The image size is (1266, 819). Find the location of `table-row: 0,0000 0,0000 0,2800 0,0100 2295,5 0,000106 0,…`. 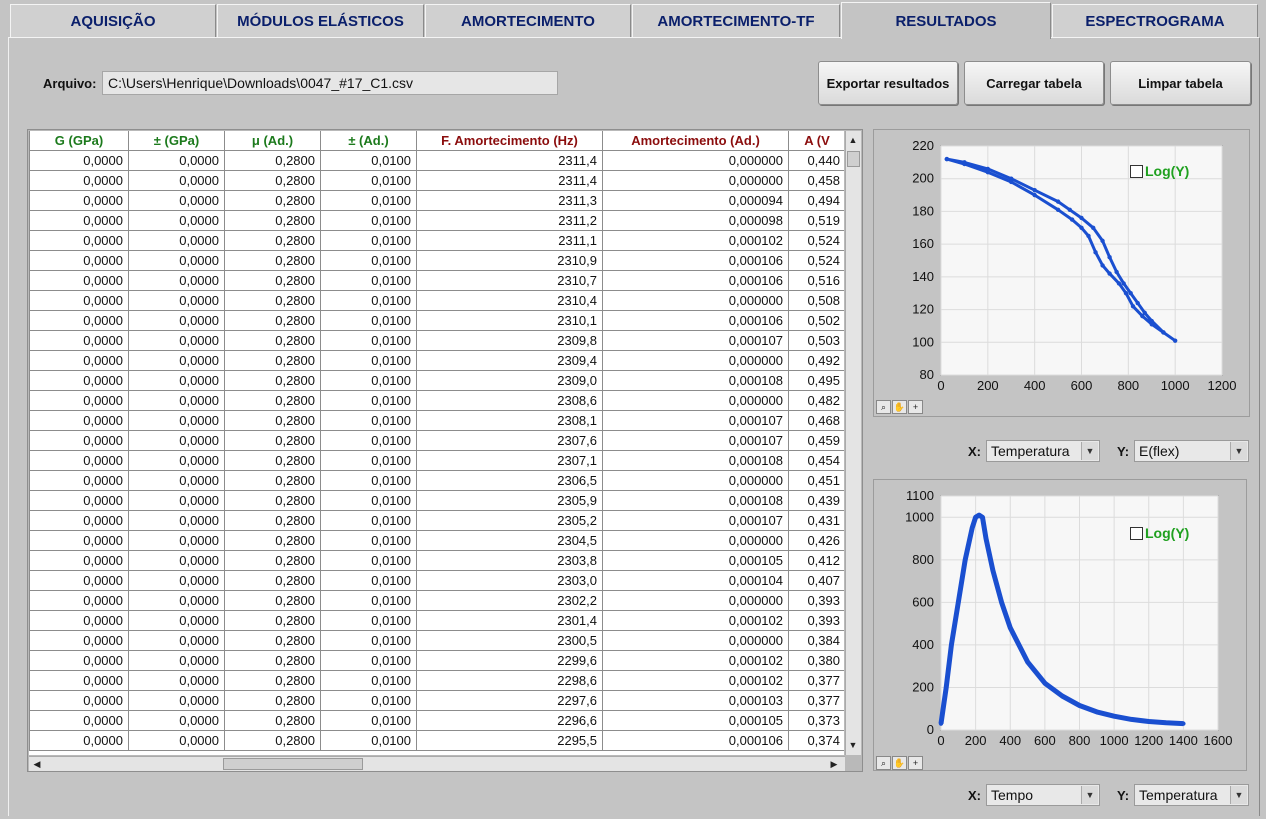

table-row: 0,0000 0,0000 0,2800 0,0100 2295,5 0,000106 0,… is located at coordinates (436, 741).